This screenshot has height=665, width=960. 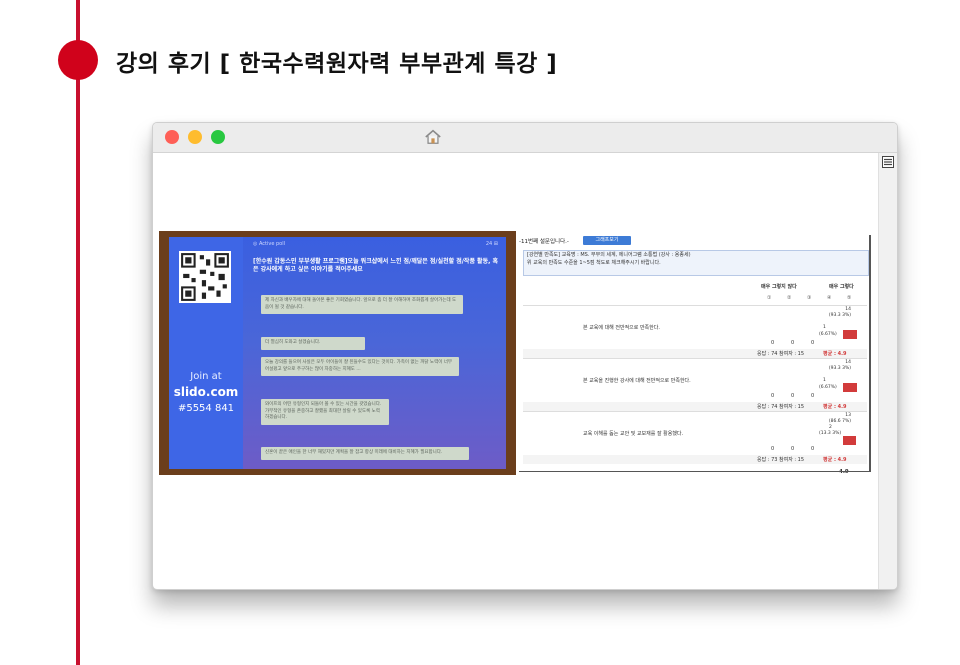 I want to click on close-button, so click(x=172, y=137).